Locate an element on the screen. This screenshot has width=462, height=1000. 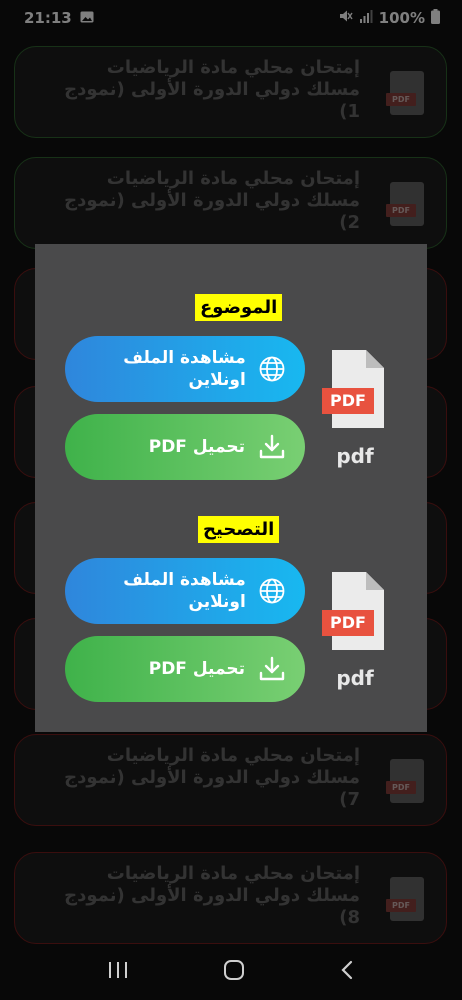
subject-view-online-button: مشاهدة الملف اونلاين is located at coordinates (185, 369).